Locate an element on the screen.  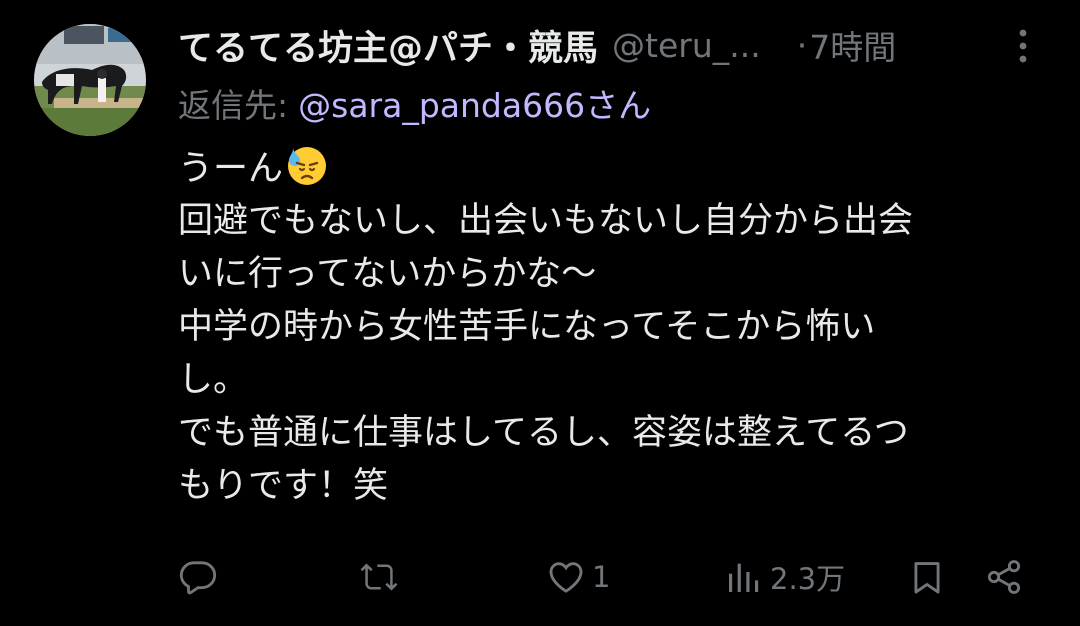
tweet-header: てるてる坊主@パチ・競馬 @teru_... · 7時間 is located at coordinates (537, 45).